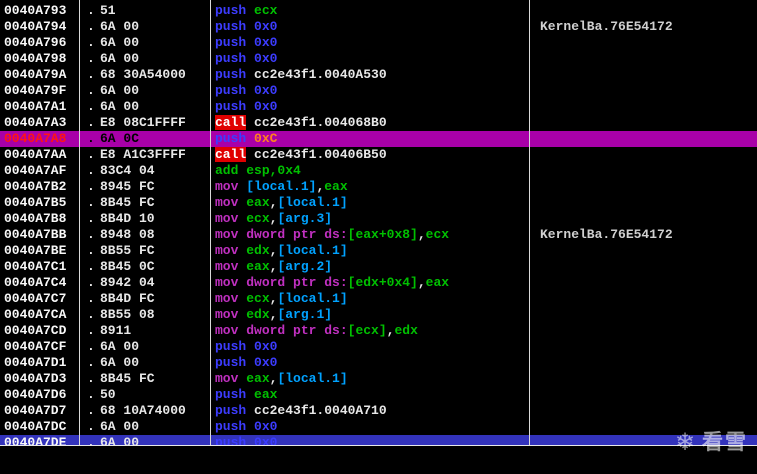 The width and height of the screenshot is (757, 474). What do you see at coordinates (378, 91) in the screenshot?
I see `disasm-row: 0040A79F. 6A 00 push 0x0` at bounding box center [378, 91].